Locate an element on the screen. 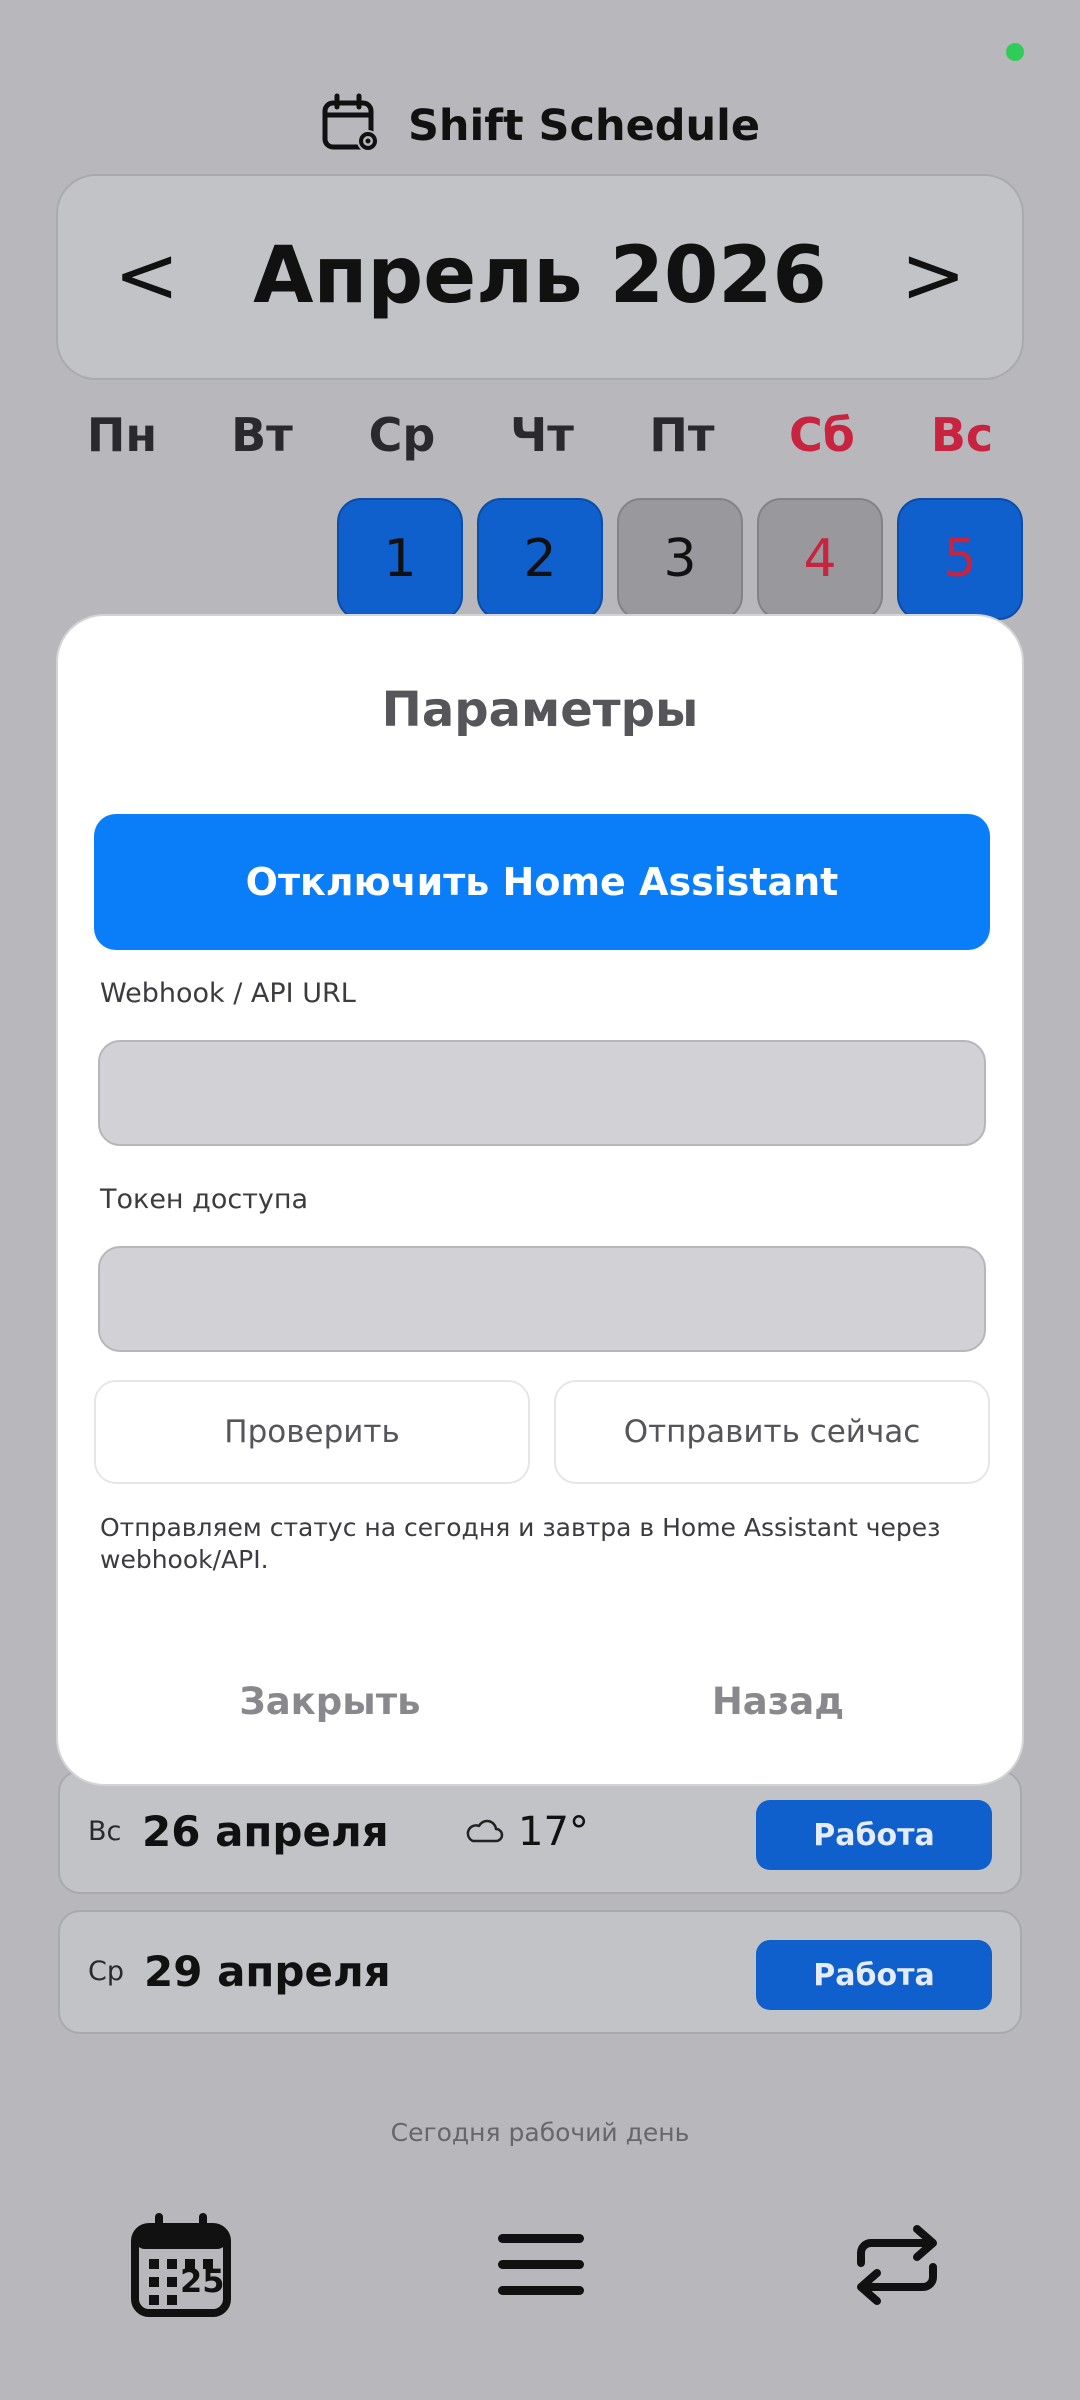 The image size is (1080, 2400). month-selector: < Апрель 2026 > is located at coordinates (540, 277).